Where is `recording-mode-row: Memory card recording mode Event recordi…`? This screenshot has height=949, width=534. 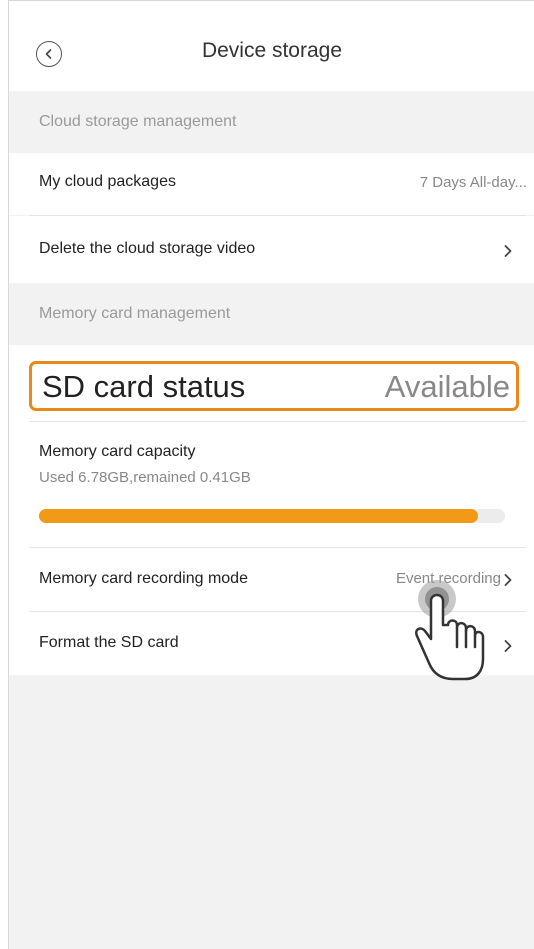 recording-mode-row: Memory card recording mode Event recordi… is located at coordinates (271, 579).